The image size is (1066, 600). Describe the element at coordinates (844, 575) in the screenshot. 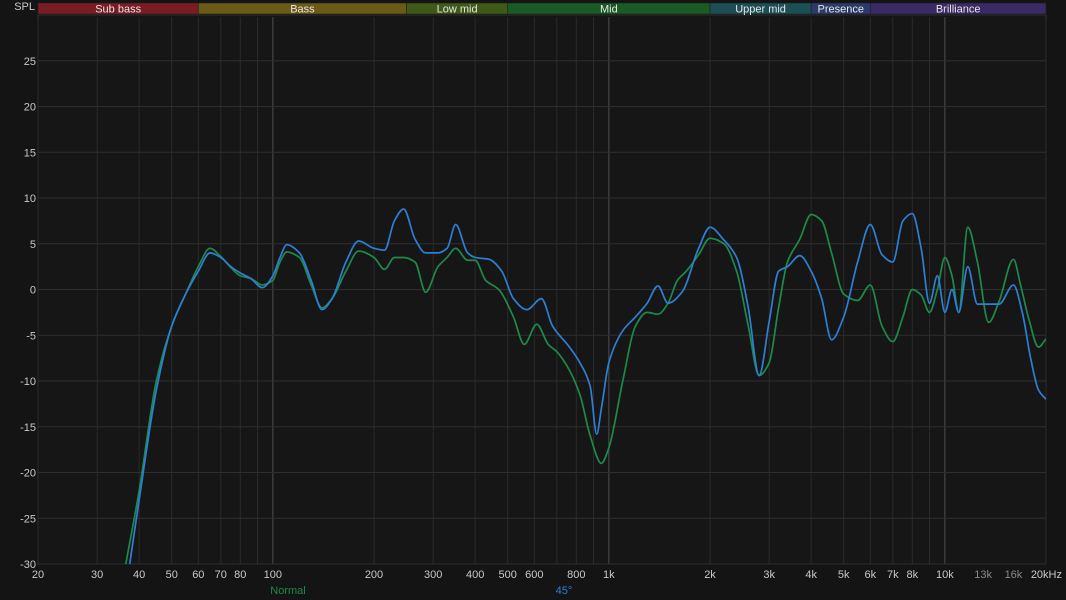

I see `x-tick-label: 5k` at that location.